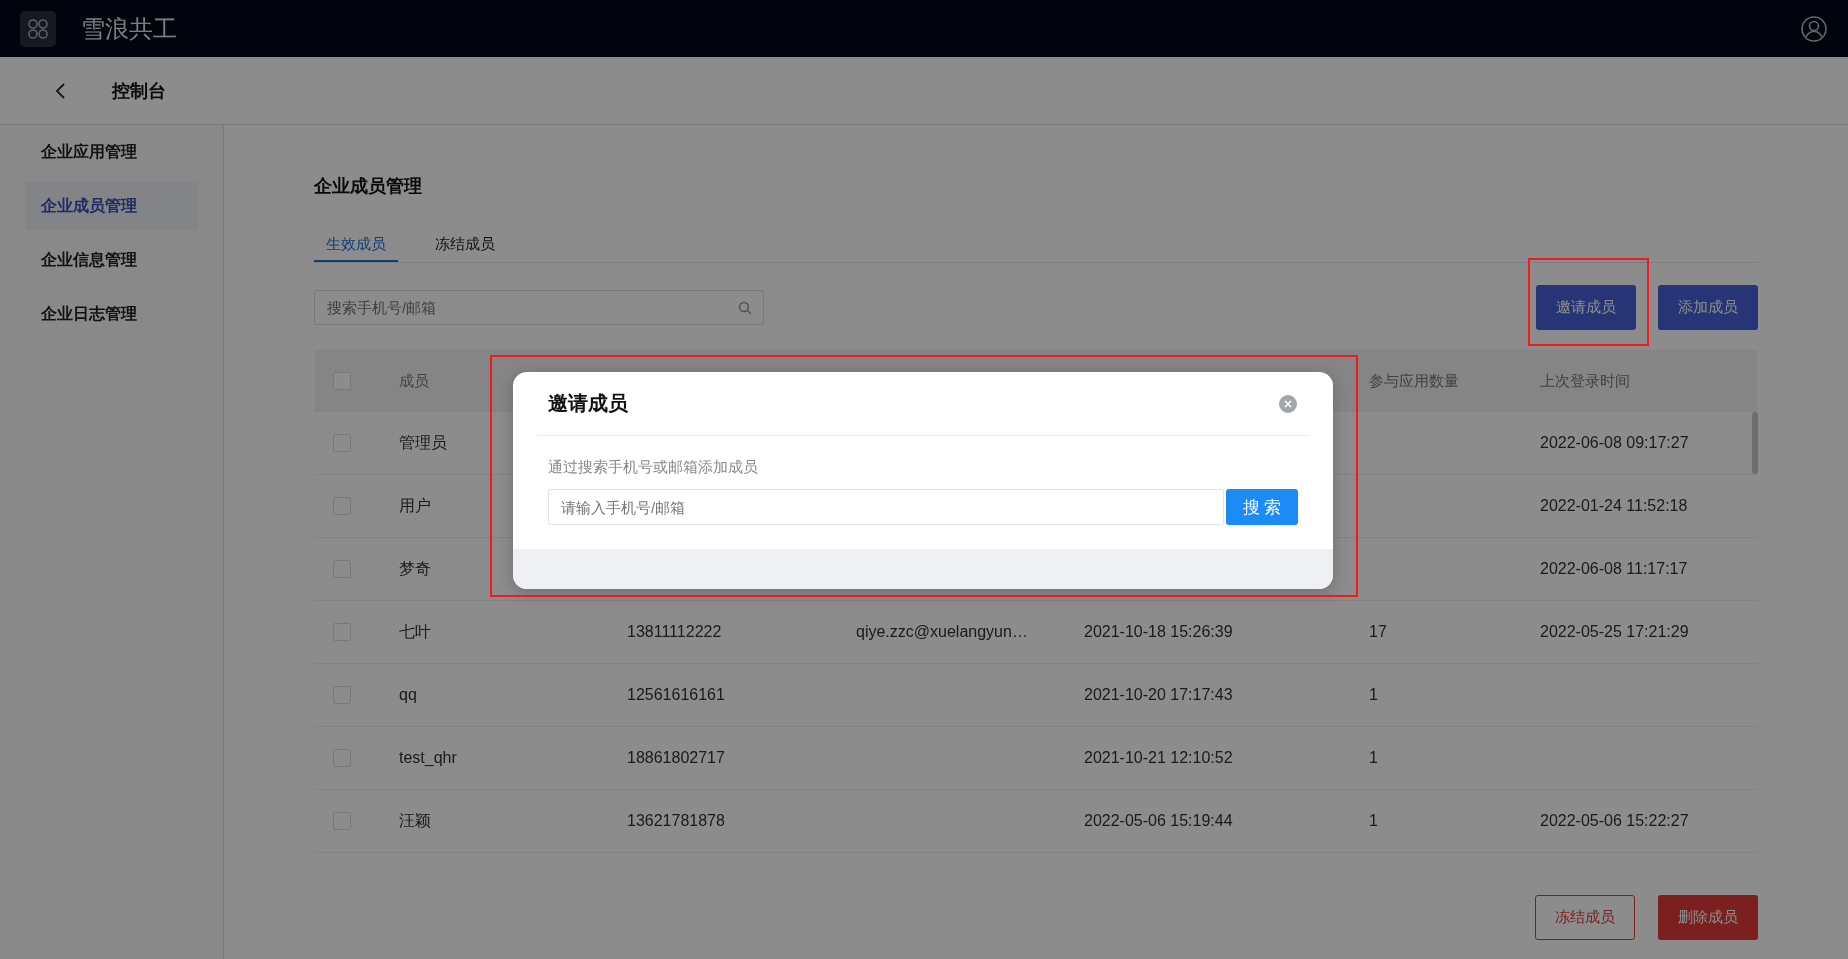  Describe the element at coordinates (745, 308) in the screenshot. I see `search-icon` at that location.